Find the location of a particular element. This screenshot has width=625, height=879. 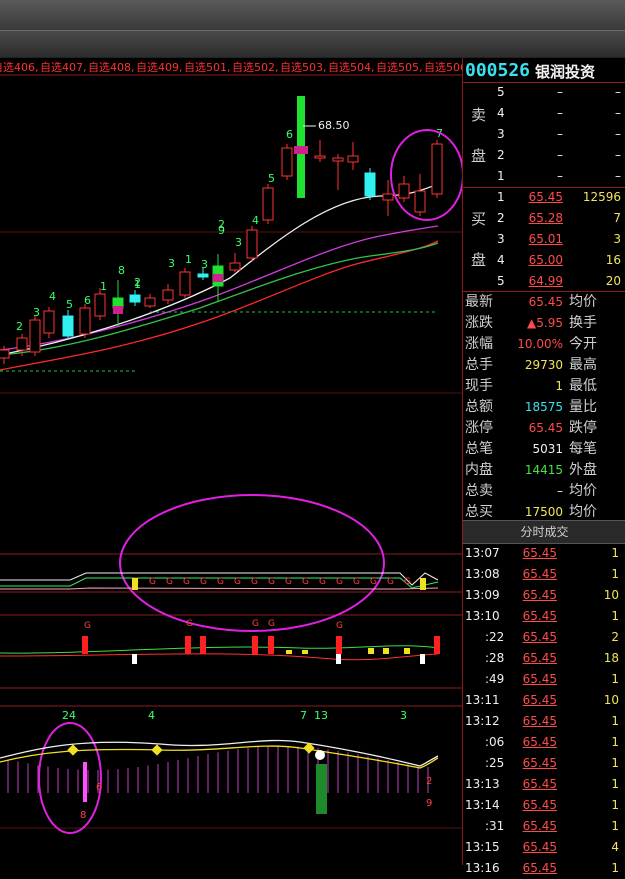

watchlist-tab: 自选408, is located at coordinates (111, 67).